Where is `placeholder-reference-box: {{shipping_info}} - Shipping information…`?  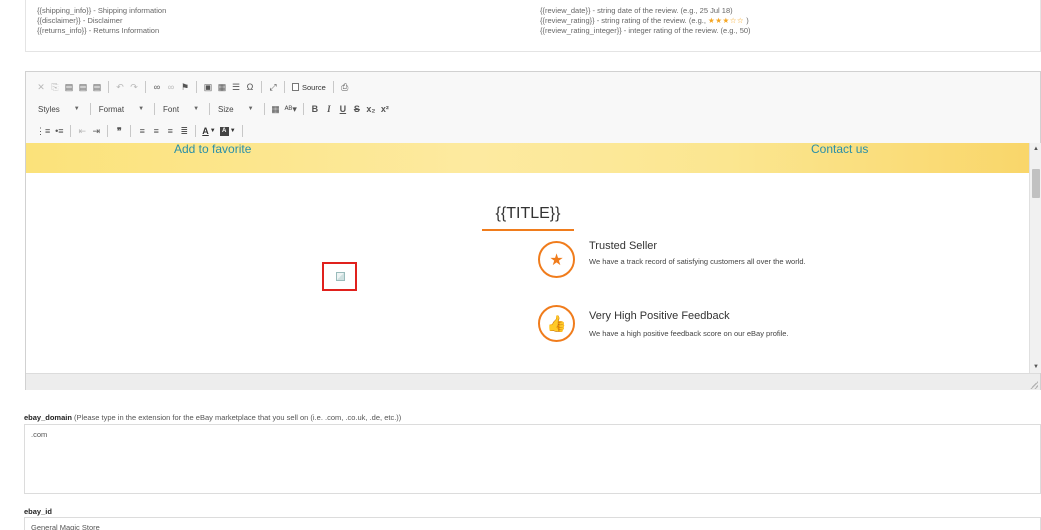
placeholder-reference-box: {{shipping_info}} - Shipping information… is located at coordinates (533, 26).